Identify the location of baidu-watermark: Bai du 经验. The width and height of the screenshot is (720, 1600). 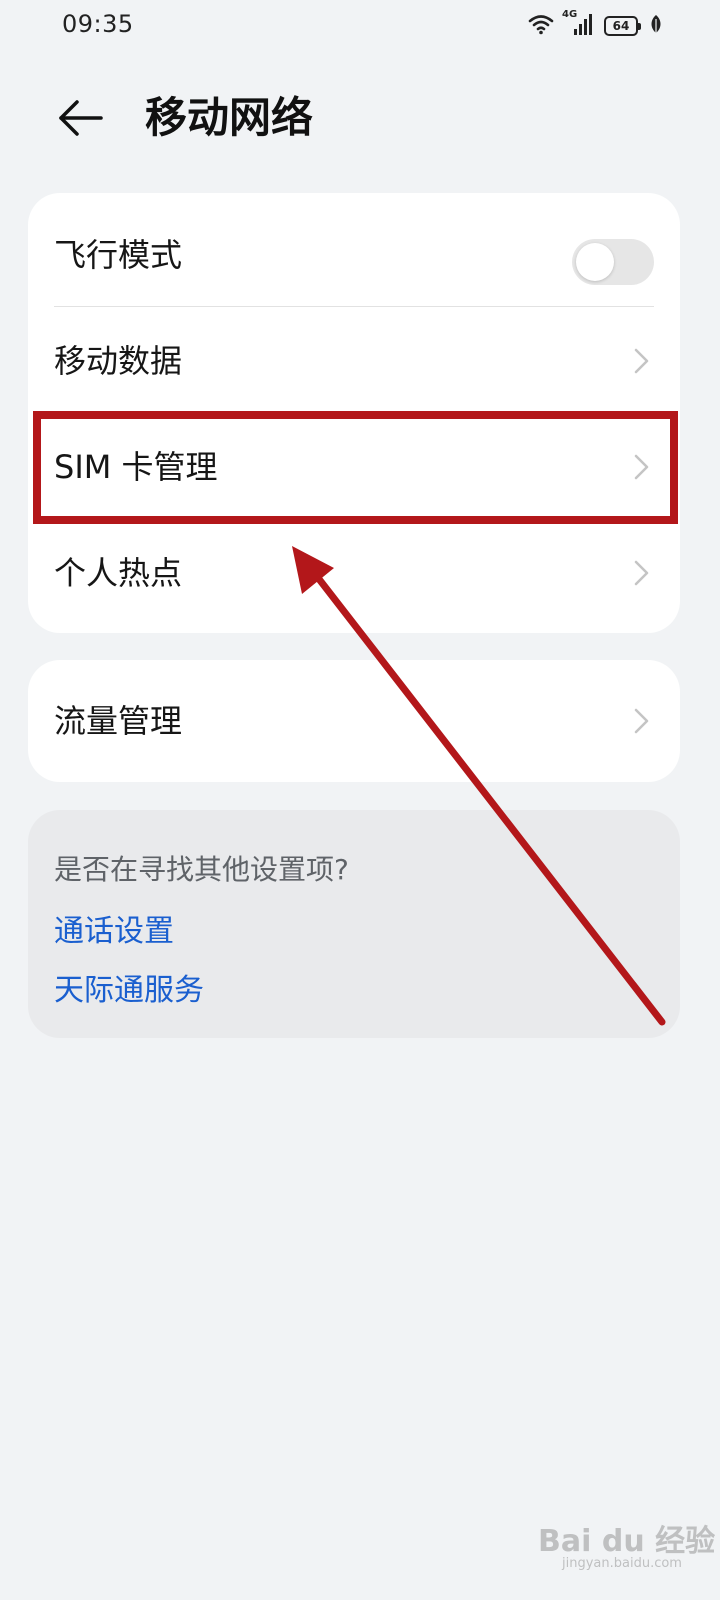
(627, 1541).